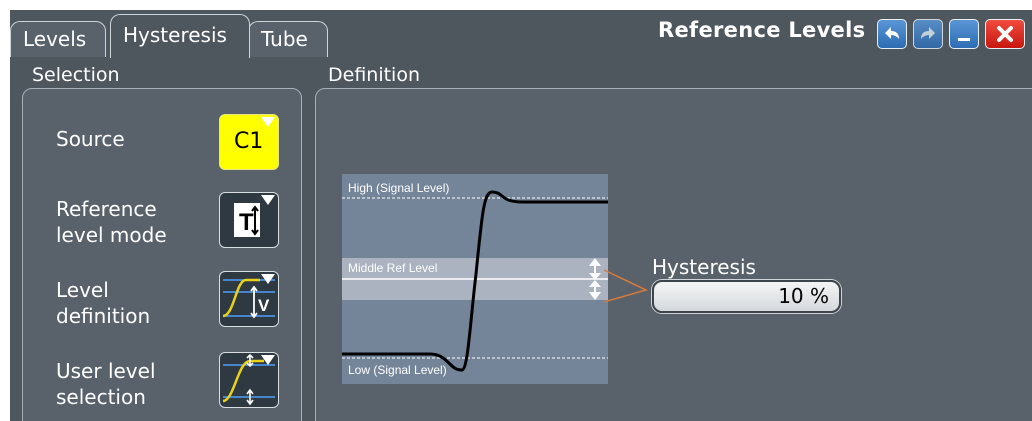  I want to click on redo-icon, so click(928, 33).